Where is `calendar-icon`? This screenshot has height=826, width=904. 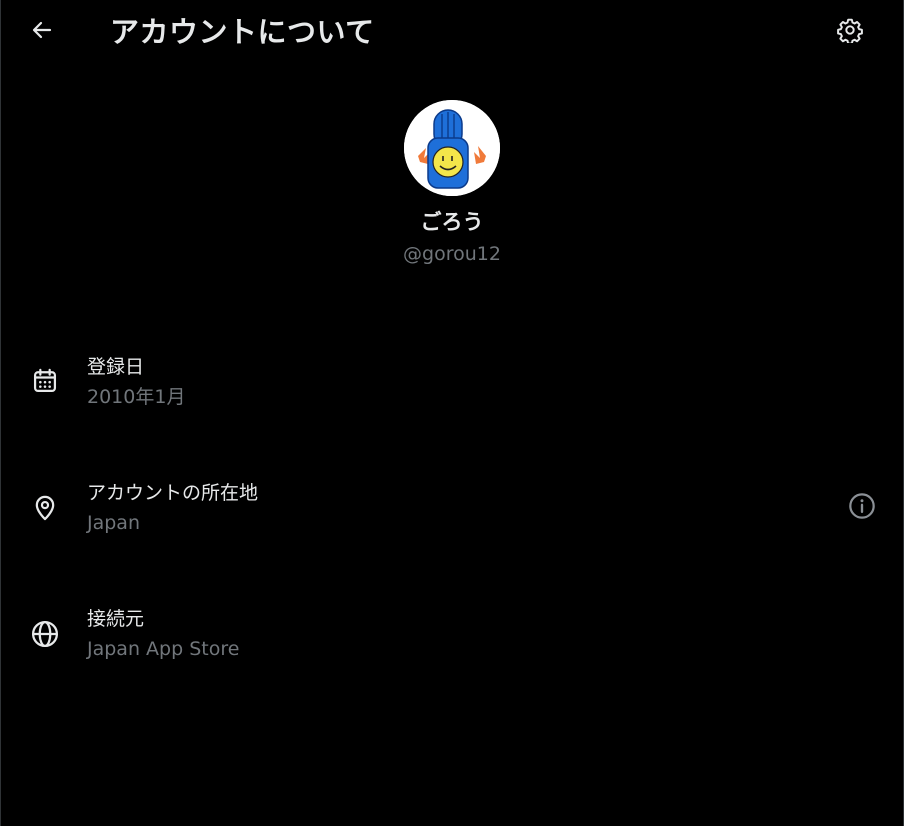 calendar-icon is located at coordinates (45, 381).